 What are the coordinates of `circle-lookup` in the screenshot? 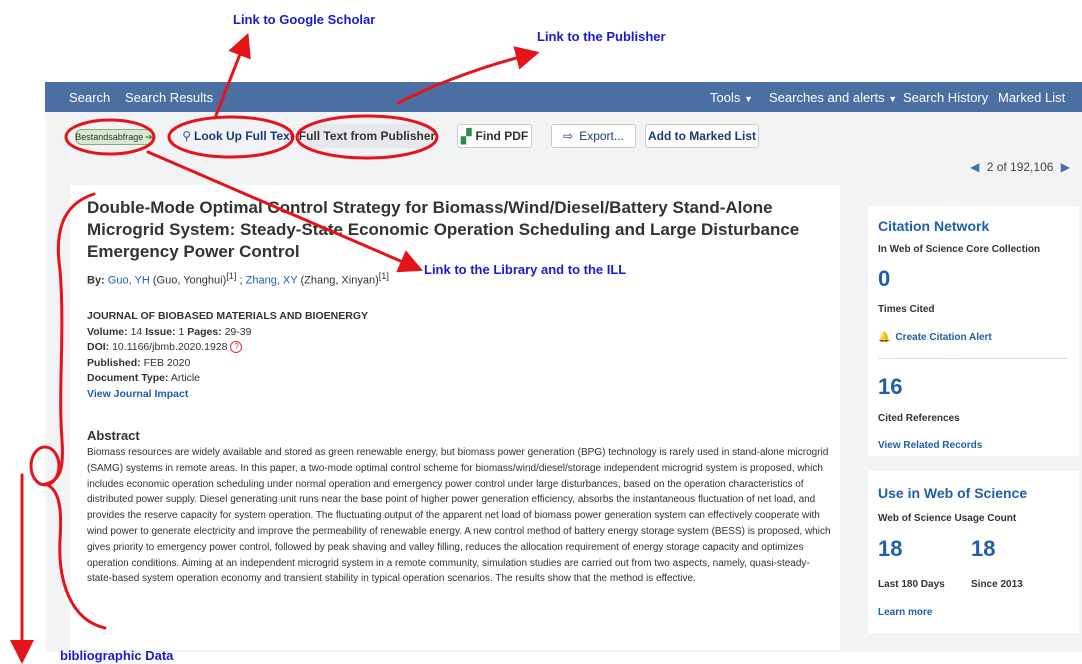 It's located at (231, 137).